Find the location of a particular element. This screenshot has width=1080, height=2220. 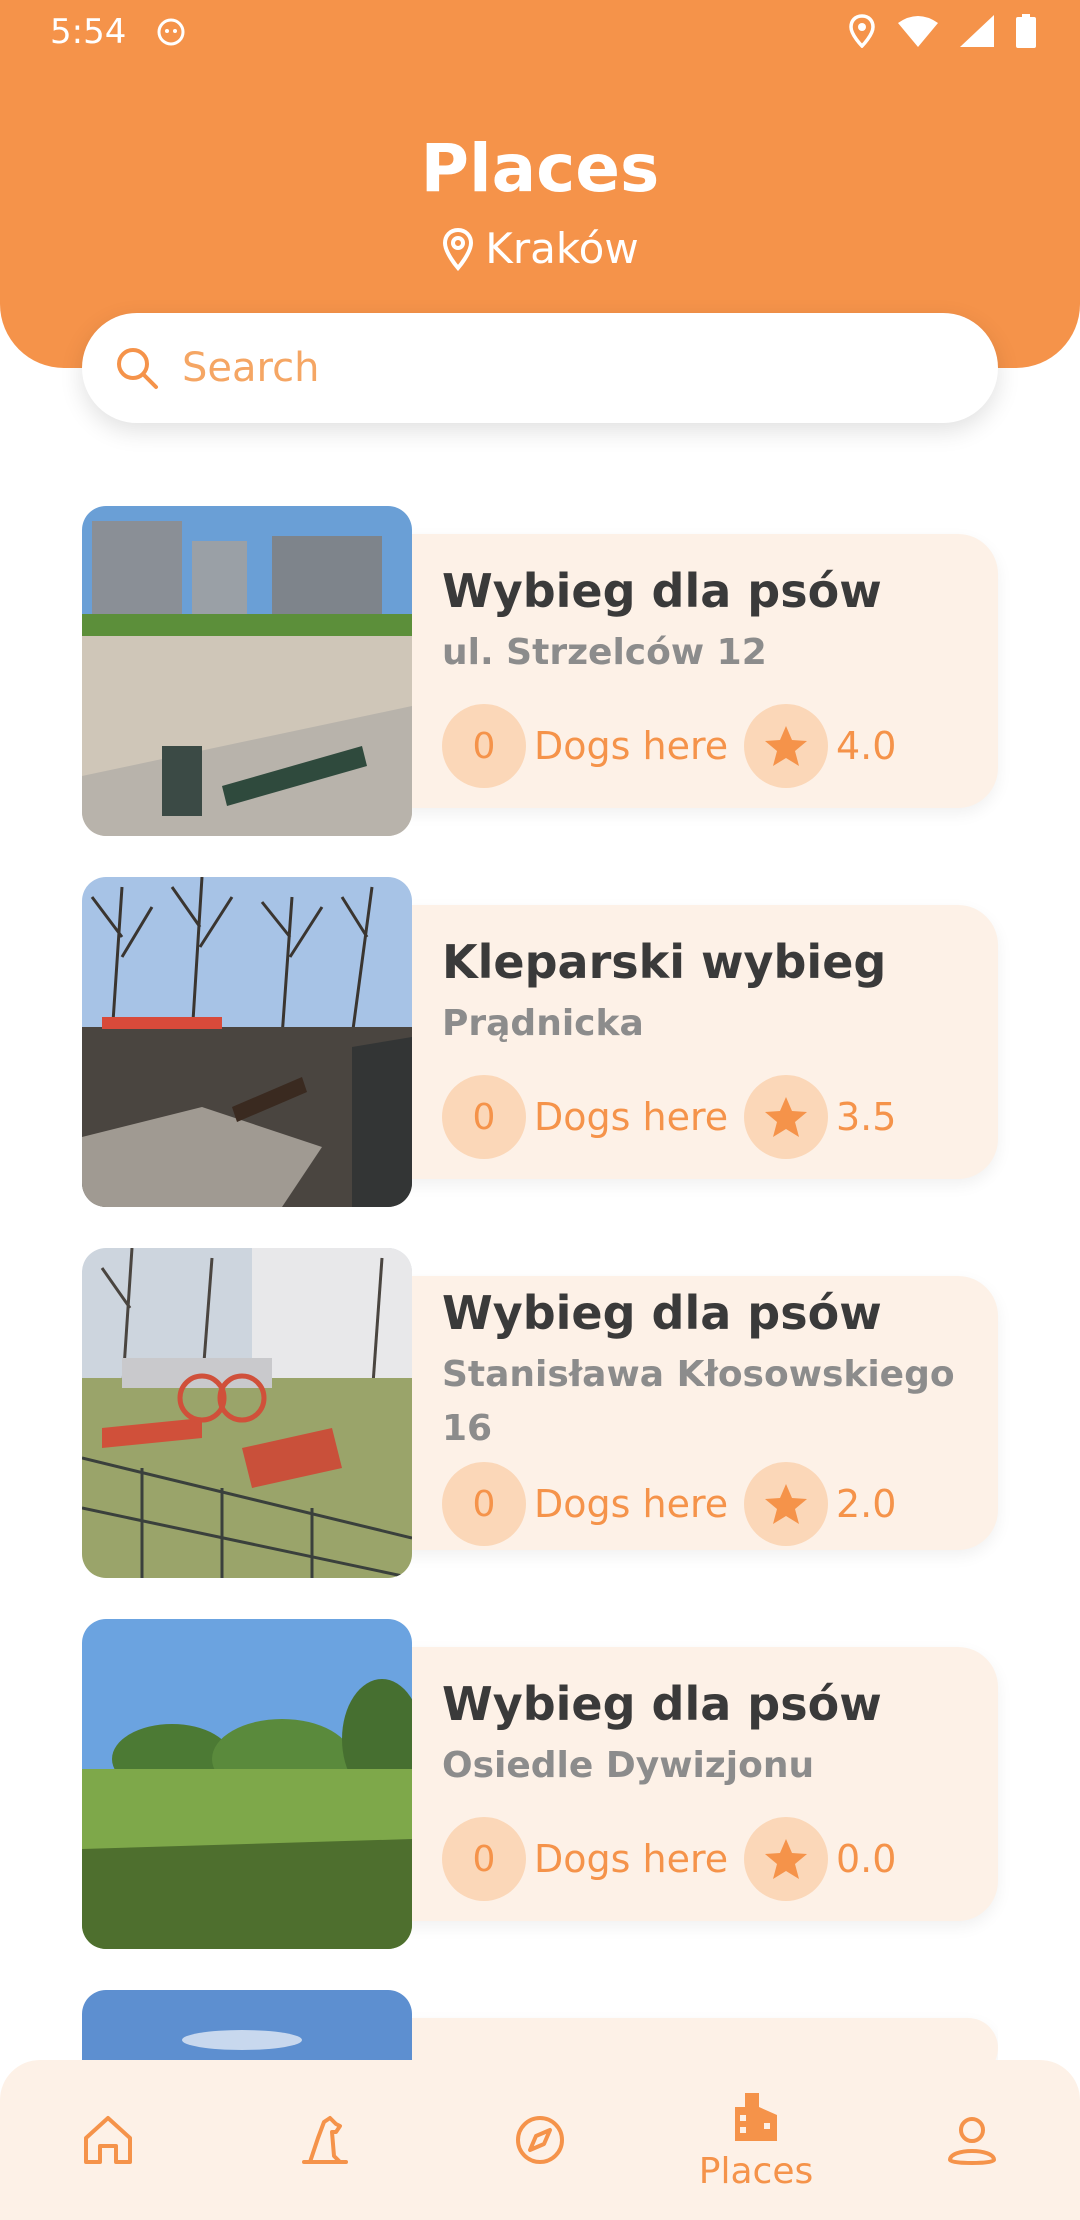

profile-icon is located at coordinates (972, 2141).